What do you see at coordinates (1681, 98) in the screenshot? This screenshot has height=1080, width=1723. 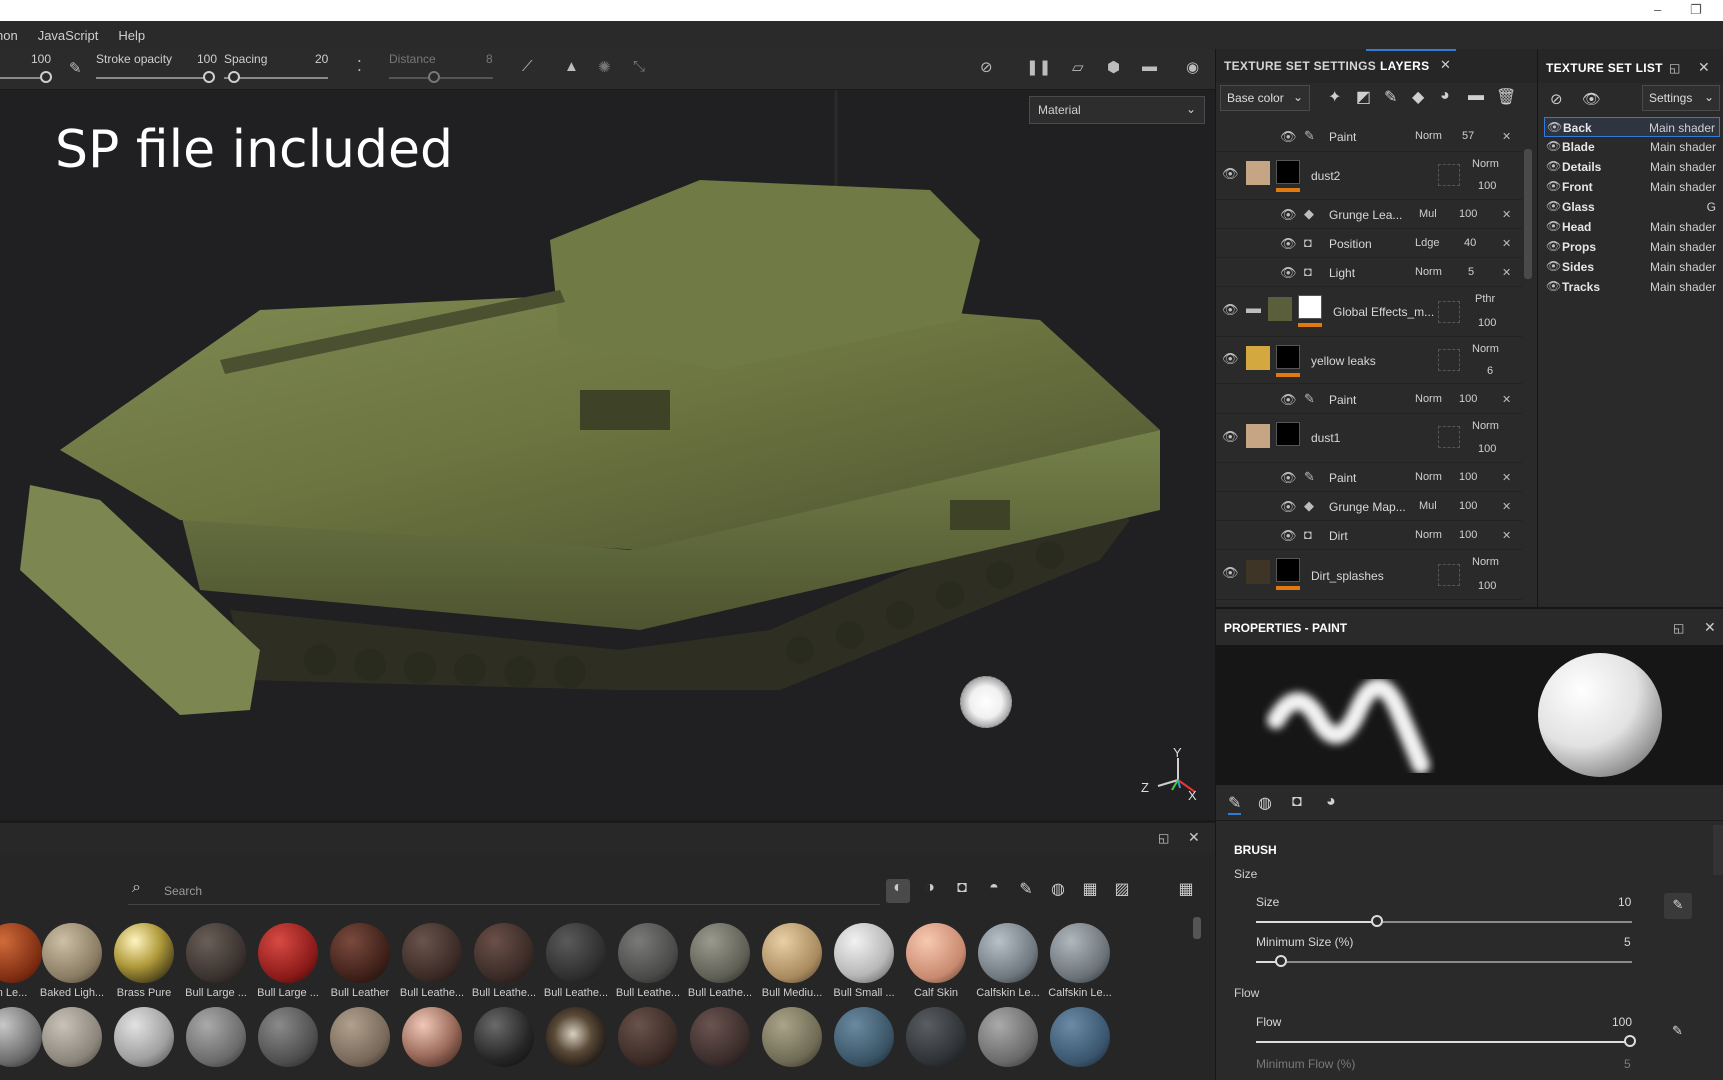 I see `settings-dropdown: Settings ⌄` at bounding box center [1681, 98].